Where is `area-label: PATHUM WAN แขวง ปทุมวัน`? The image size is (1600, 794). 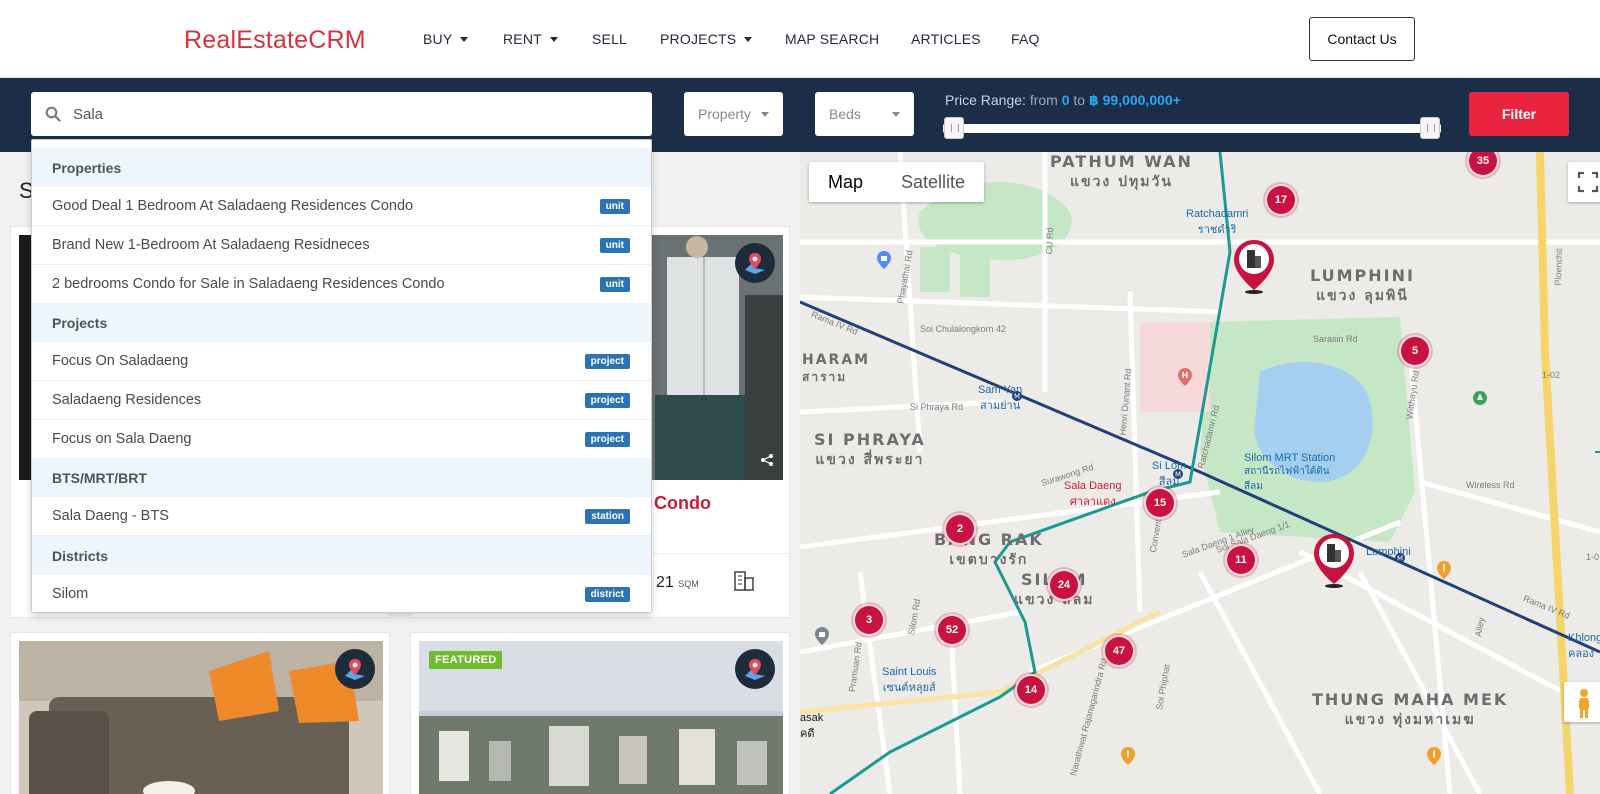
area-label: PATHUM WAN แขวง ปทุมวัน is located at coordinates (1121, 171).